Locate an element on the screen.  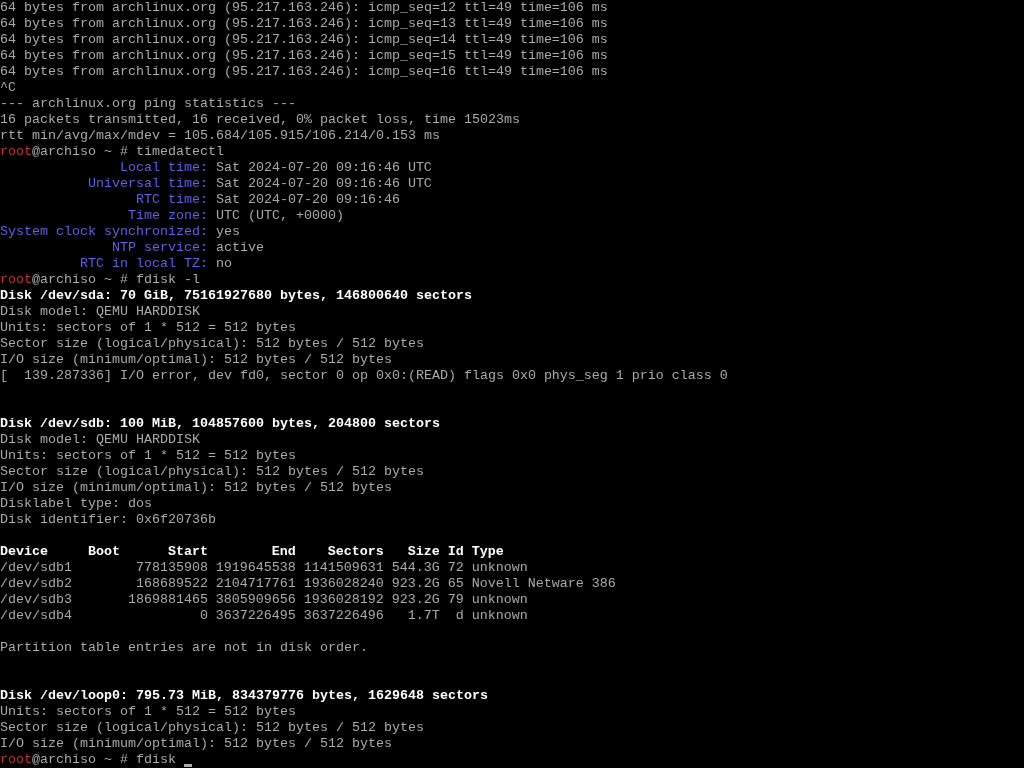
output-line: 64 bytes from archlinux.org (95.217.163.246): icmp_seq=13 ttl=49 time=106 ms is located at coordinates (304, 24).